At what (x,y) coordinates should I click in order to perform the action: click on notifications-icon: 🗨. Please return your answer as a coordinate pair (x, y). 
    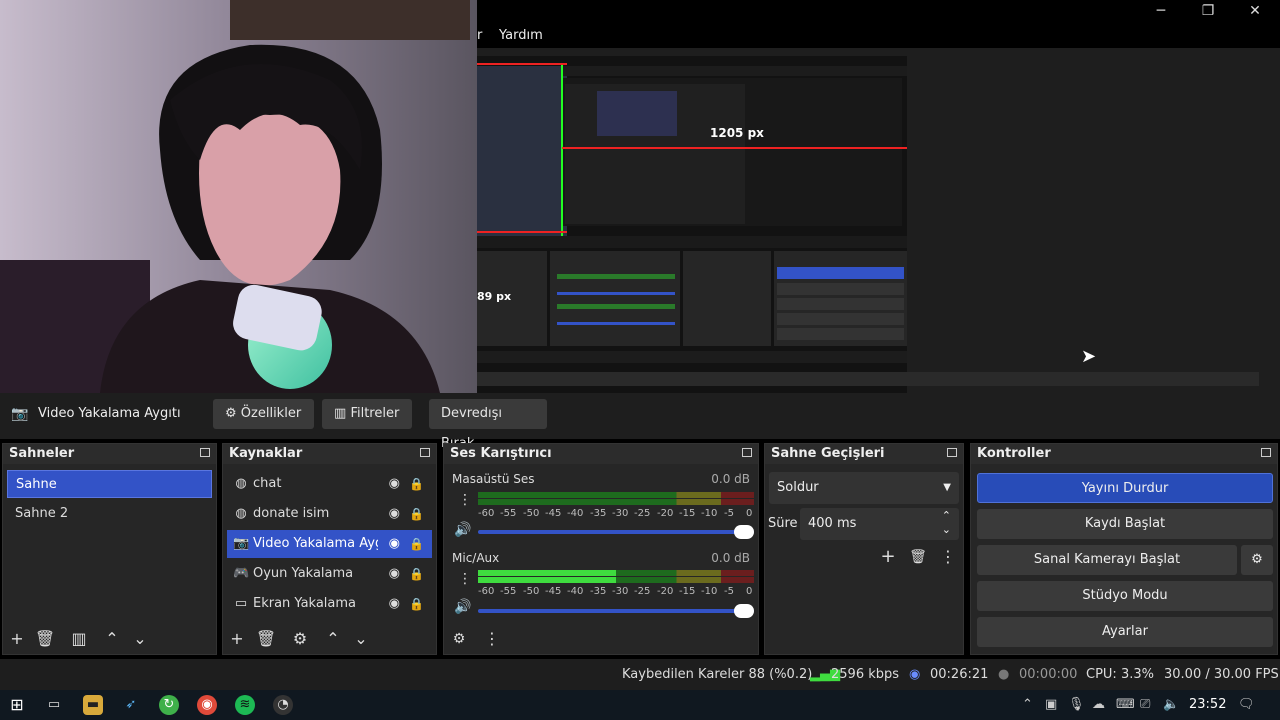
    Looking at the image, I should click on (1246, 704).